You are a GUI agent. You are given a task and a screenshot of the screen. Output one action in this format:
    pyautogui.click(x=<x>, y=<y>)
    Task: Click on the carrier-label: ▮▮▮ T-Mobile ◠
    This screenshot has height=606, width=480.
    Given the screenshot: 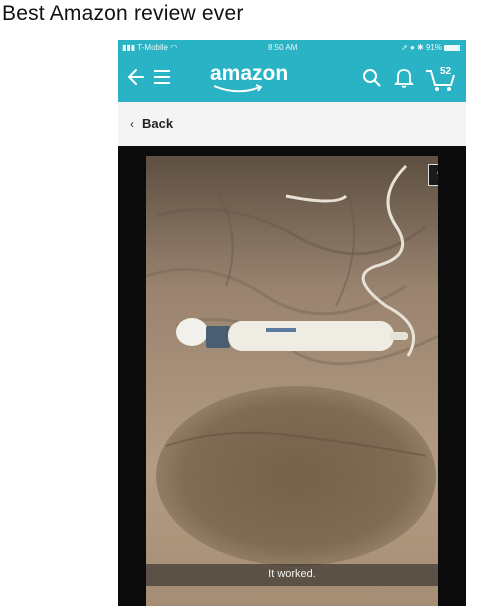 What is the action you would take?
    pyautogui.click(x=149, y=47)
    